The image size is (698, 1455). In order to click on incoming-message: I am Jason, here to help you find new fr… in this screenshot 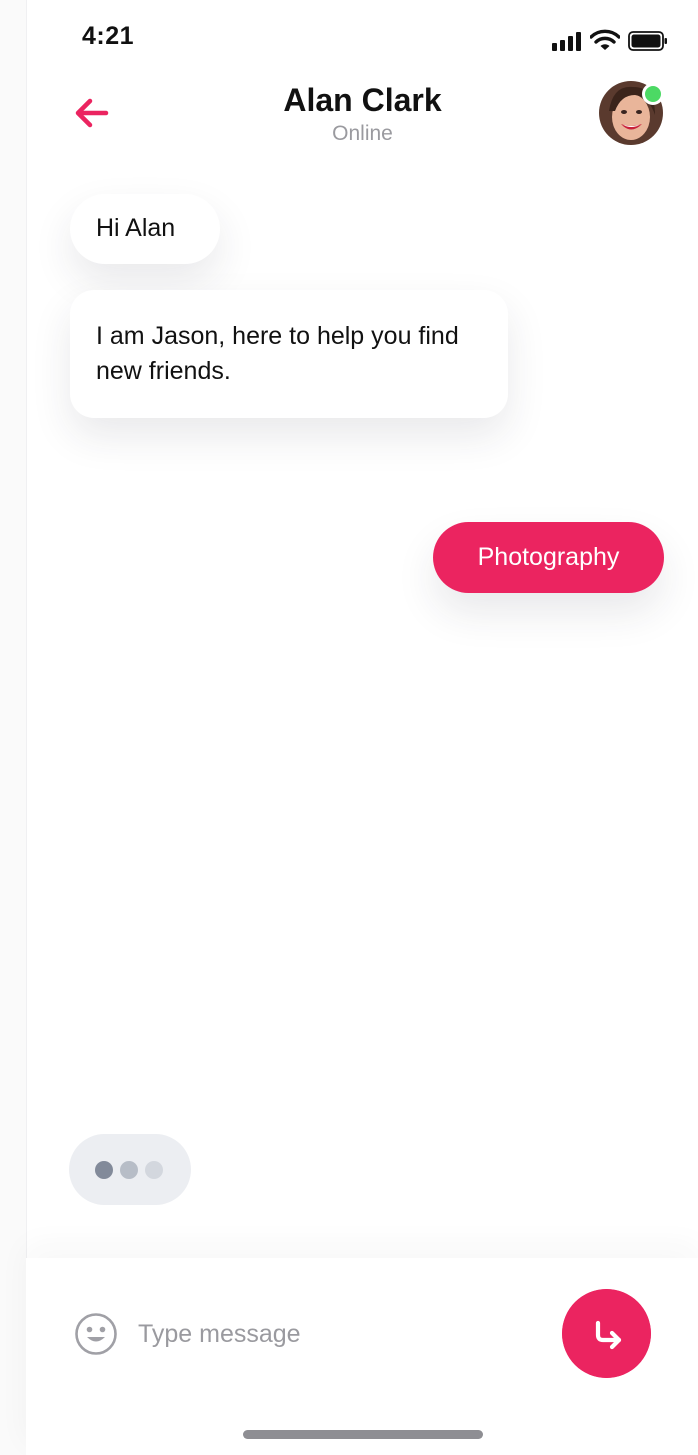, I will do `click(289, 354)`.